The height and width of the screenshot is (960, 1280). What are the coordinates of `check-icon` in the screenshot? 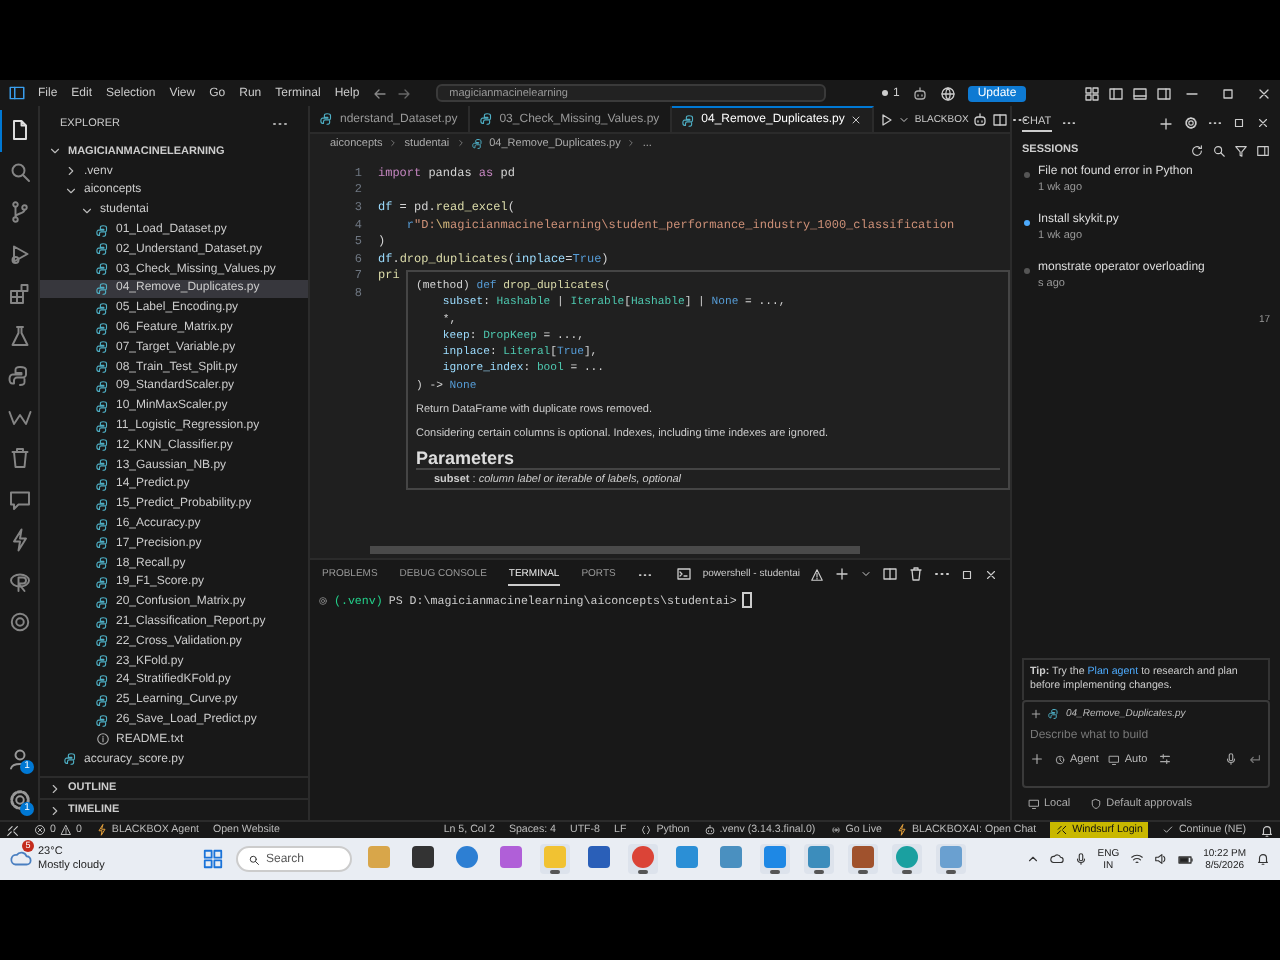 It's located at (1168, 830).